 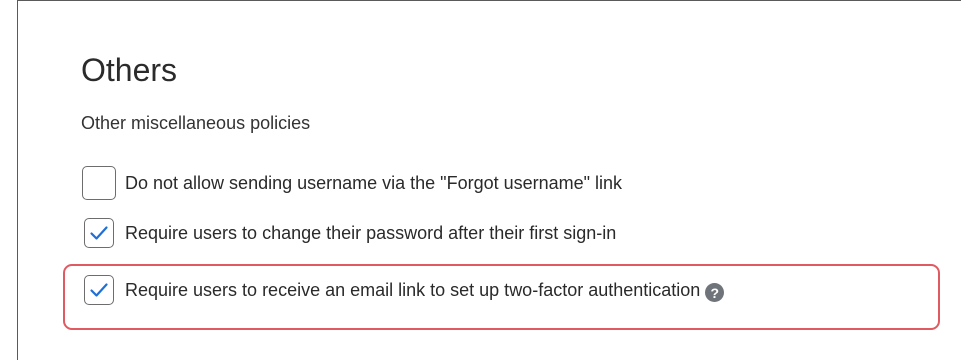 What do you see at coordinates (129, 70) in the screenshot?
I see `section-title: Others` at bounding box center [129, 70].